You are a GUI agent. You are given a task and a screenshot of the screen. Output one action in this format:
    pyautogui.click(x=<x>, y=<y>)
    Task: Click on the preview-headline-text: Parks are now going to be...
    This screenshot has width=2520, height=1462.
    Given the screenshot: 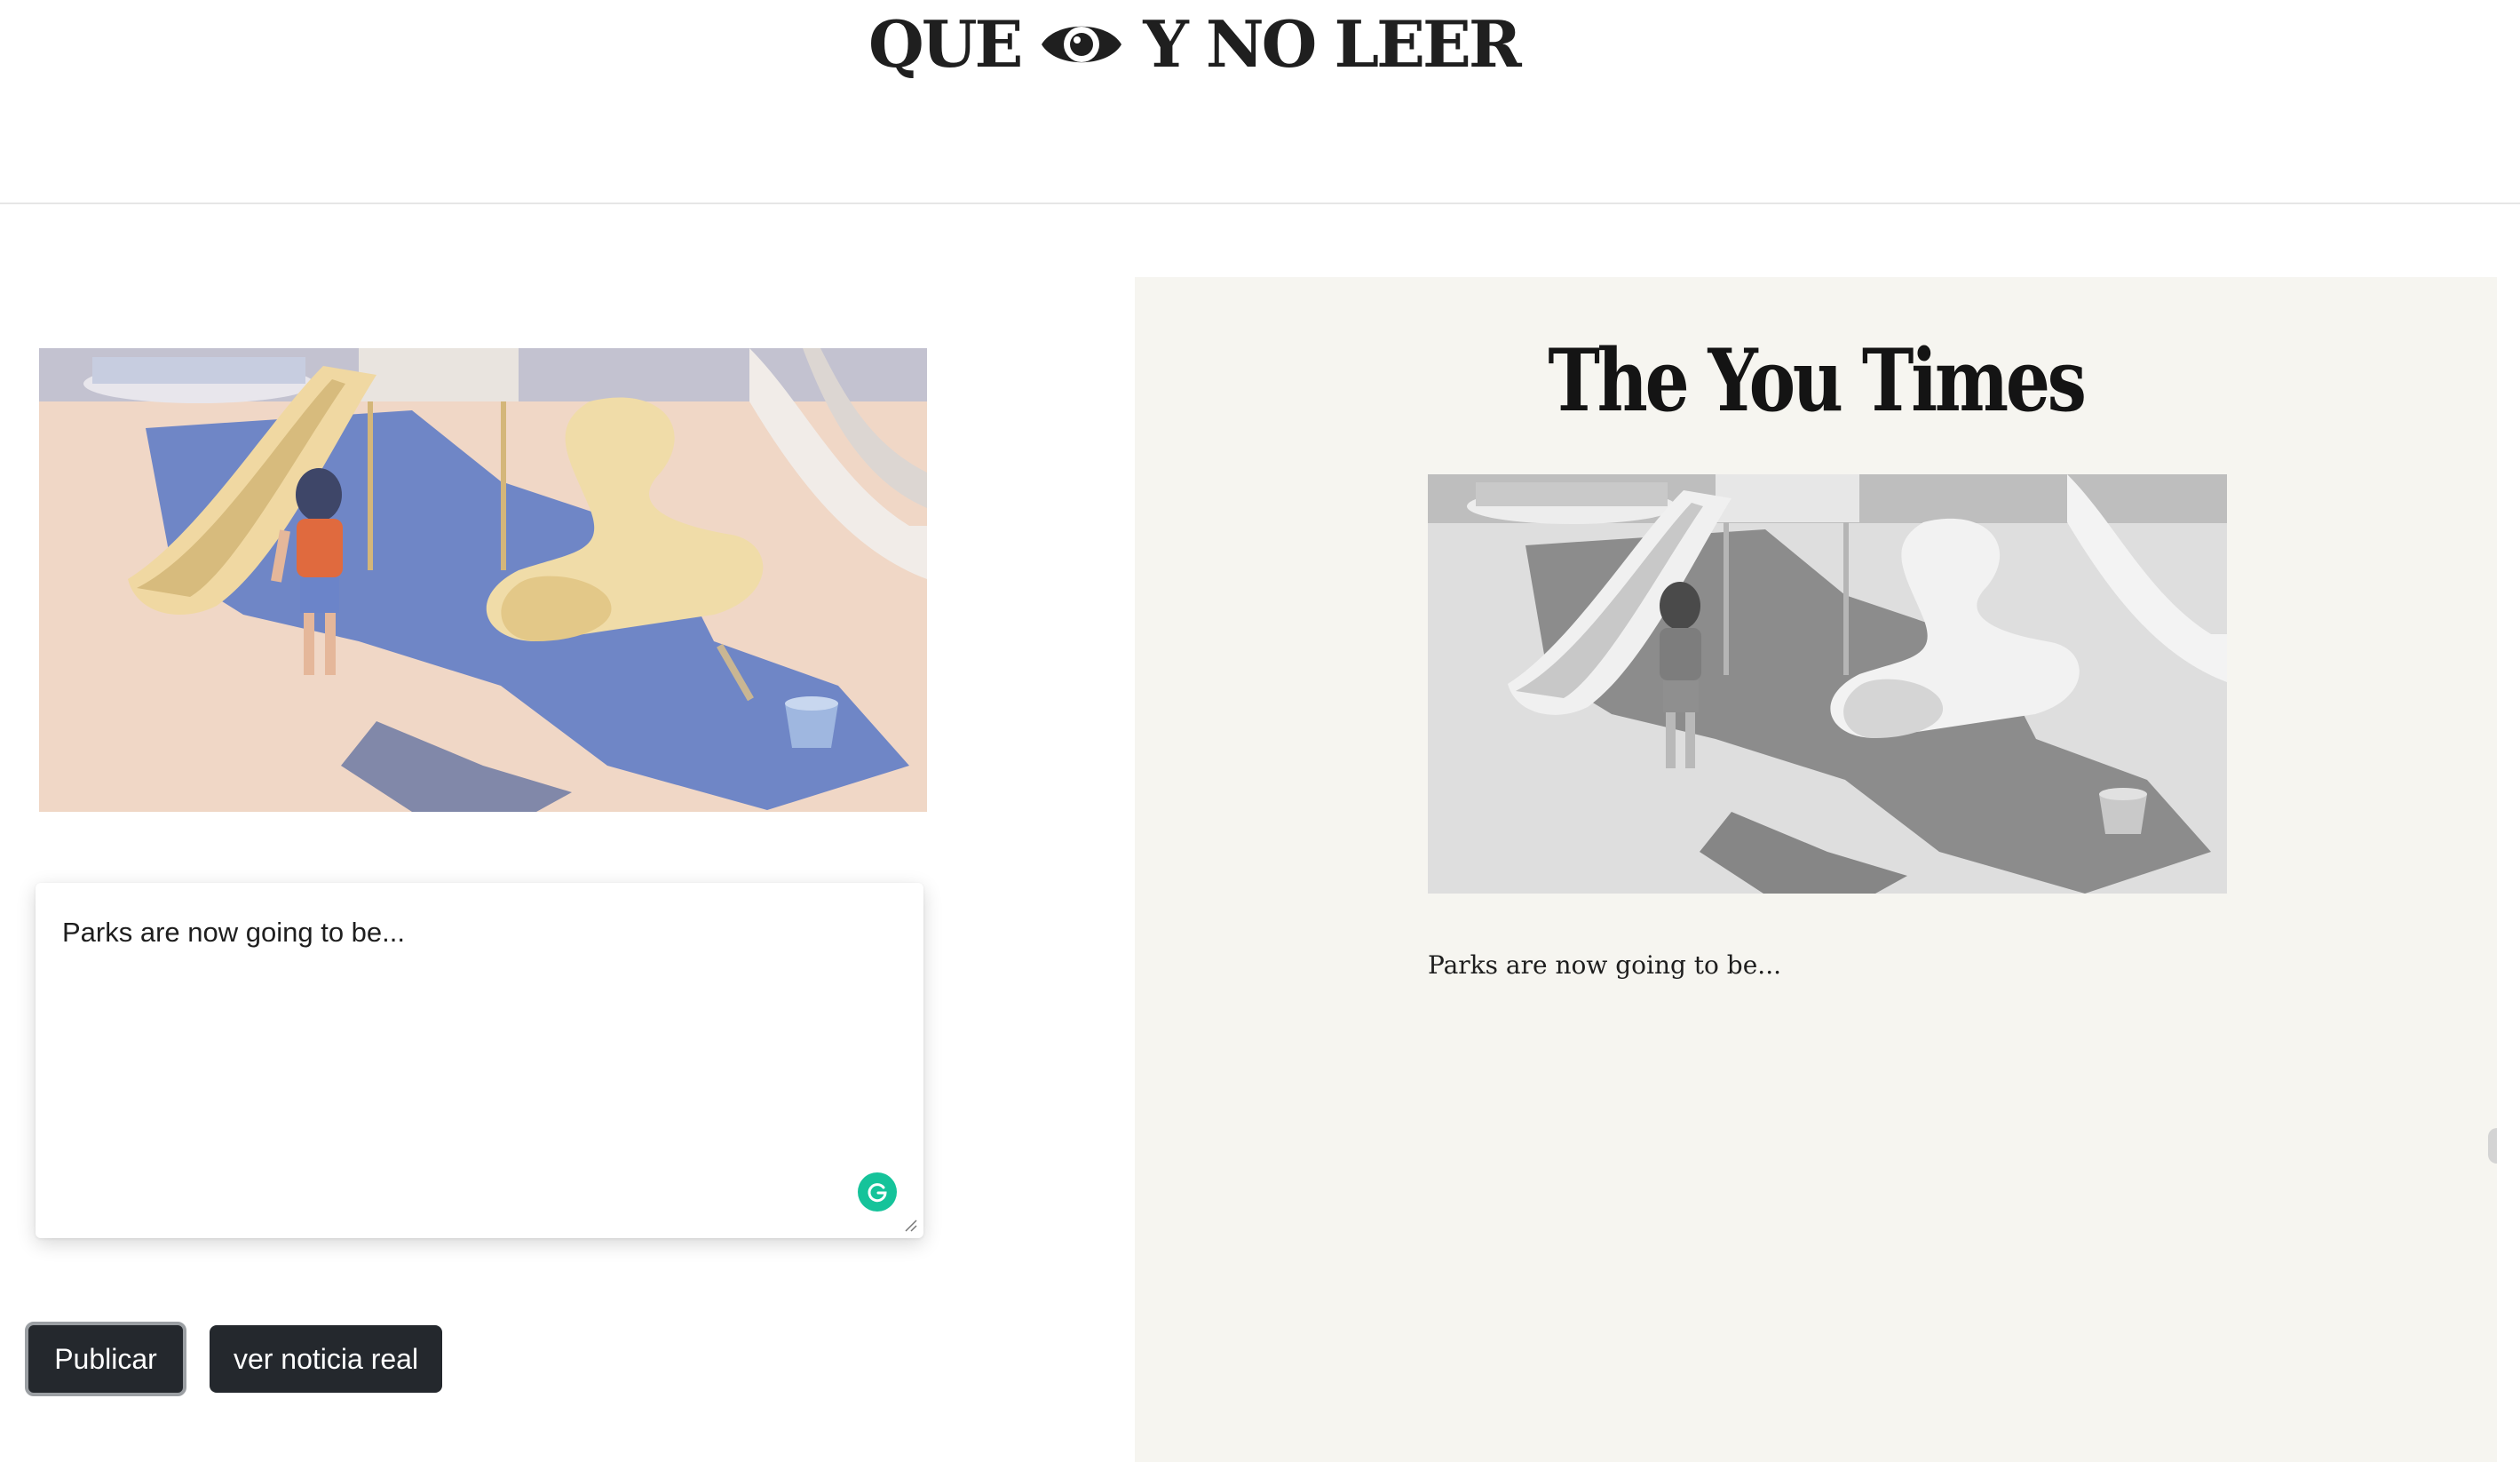 What is the action you would take?
    pyautogui.click(x=1605, y=965)
    